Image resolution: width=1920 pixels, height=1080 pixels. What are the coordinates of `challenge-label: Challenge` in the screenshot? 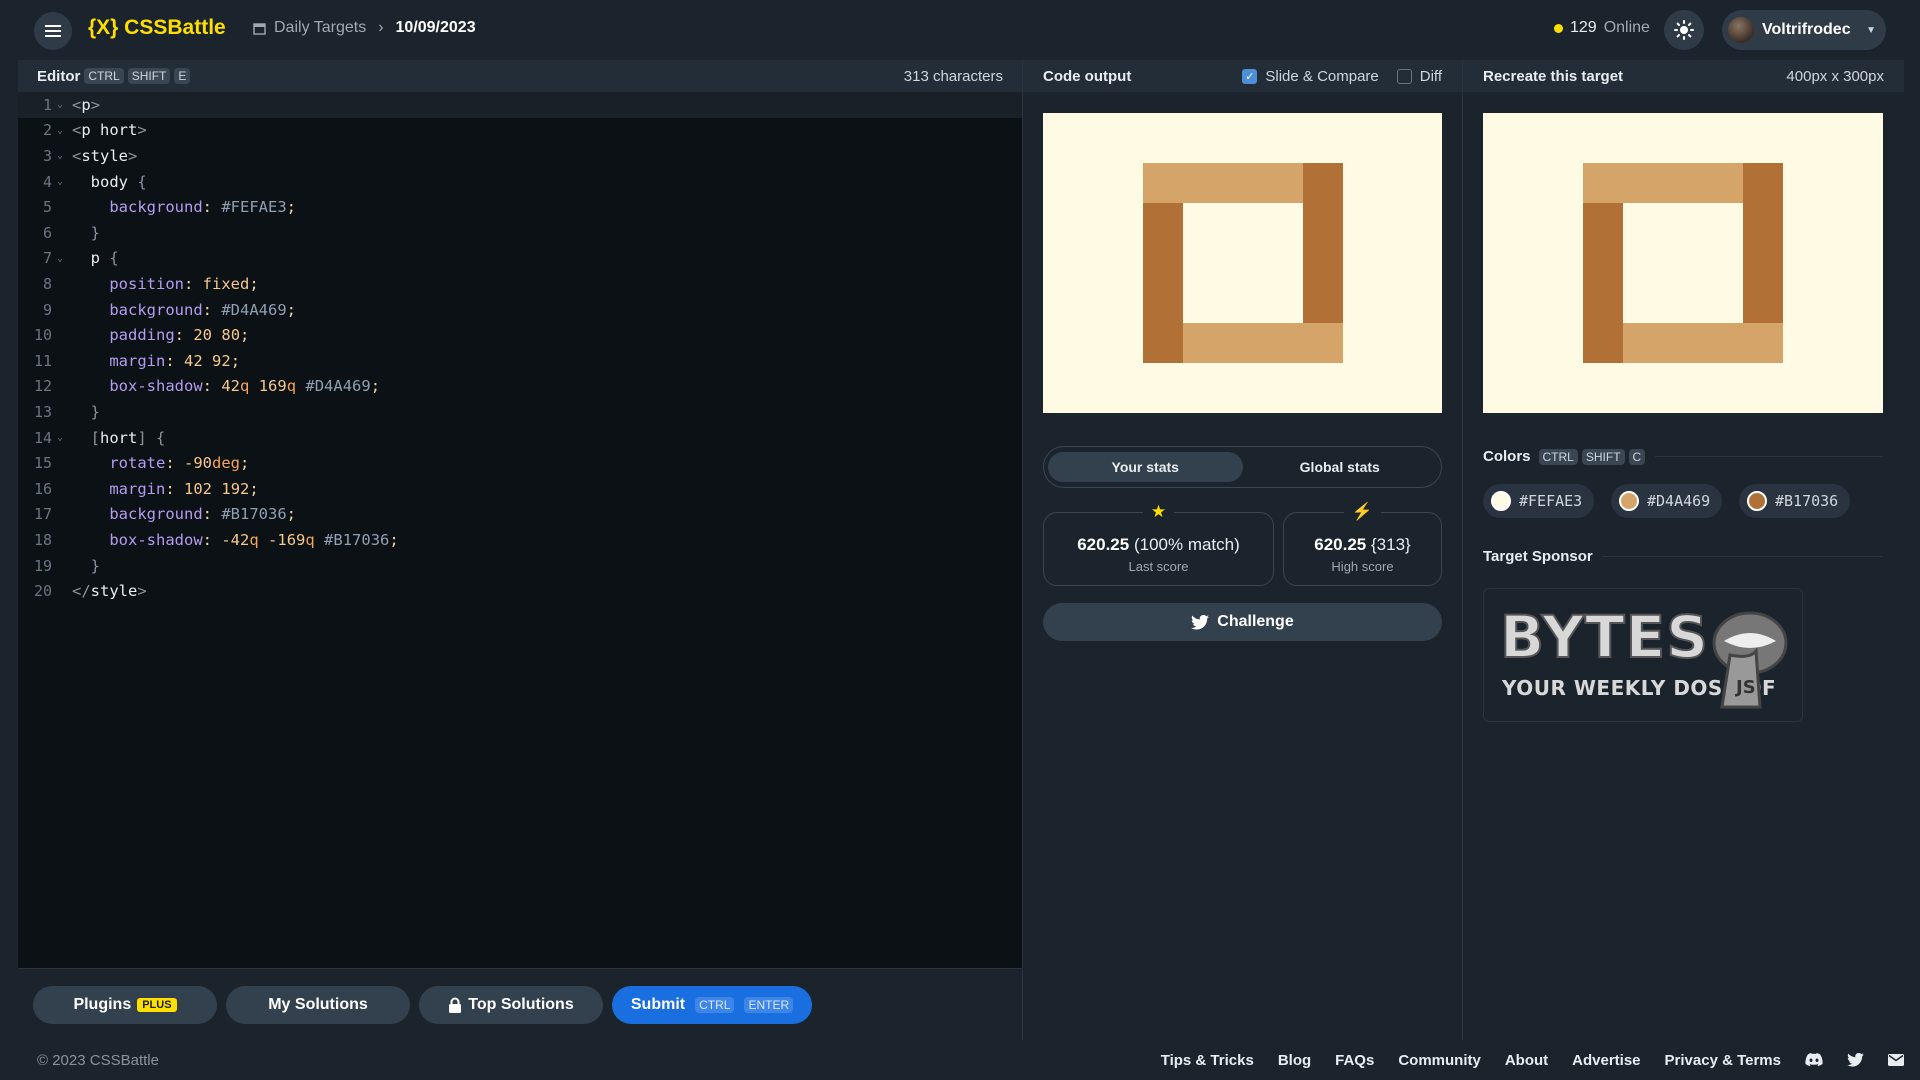 It's located at (1255, 621).